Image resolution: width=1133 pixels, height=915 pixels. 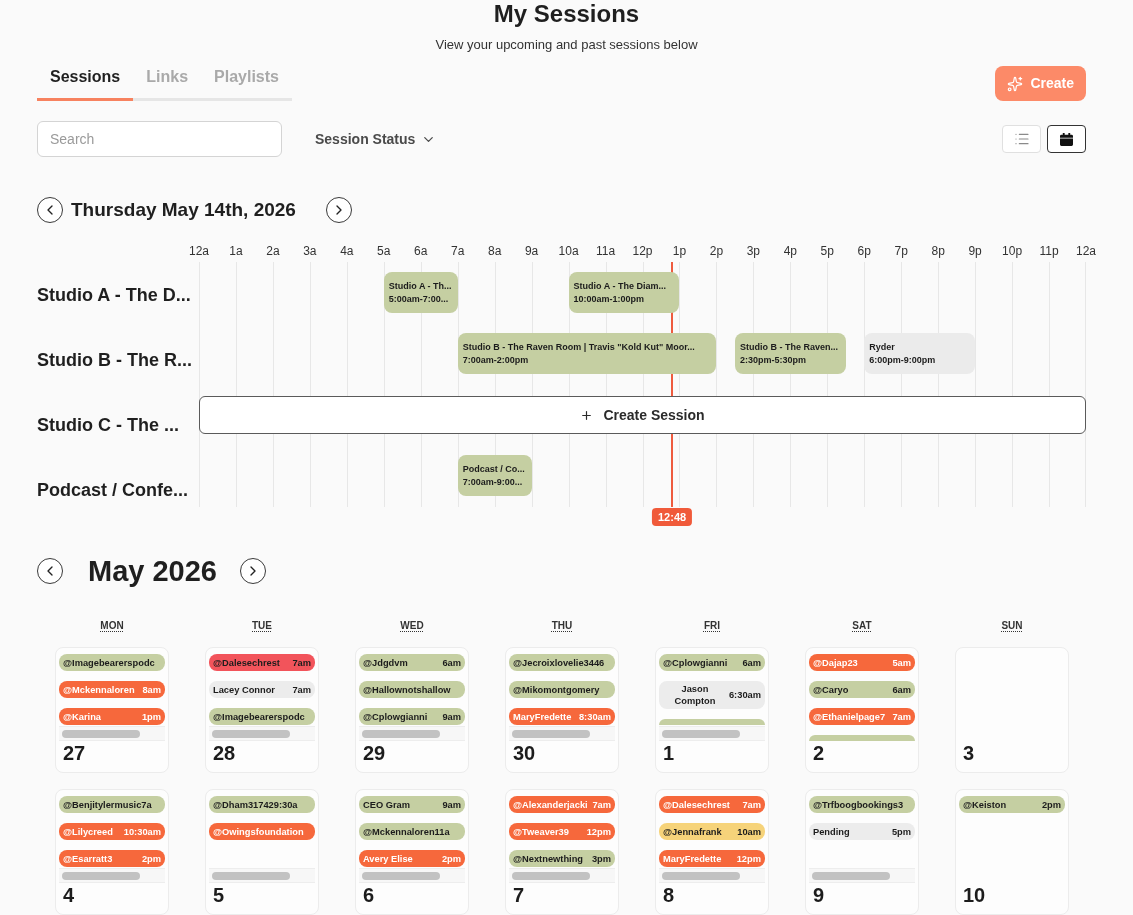 I want to click on search-field: Search, so click(x=159, y=139).